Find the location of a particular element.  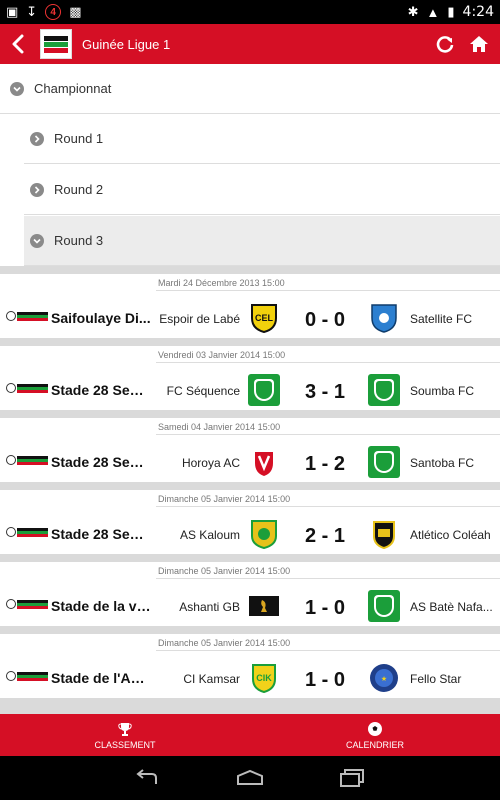

home-team-logo: CEL is located at coordinates (264, 319).